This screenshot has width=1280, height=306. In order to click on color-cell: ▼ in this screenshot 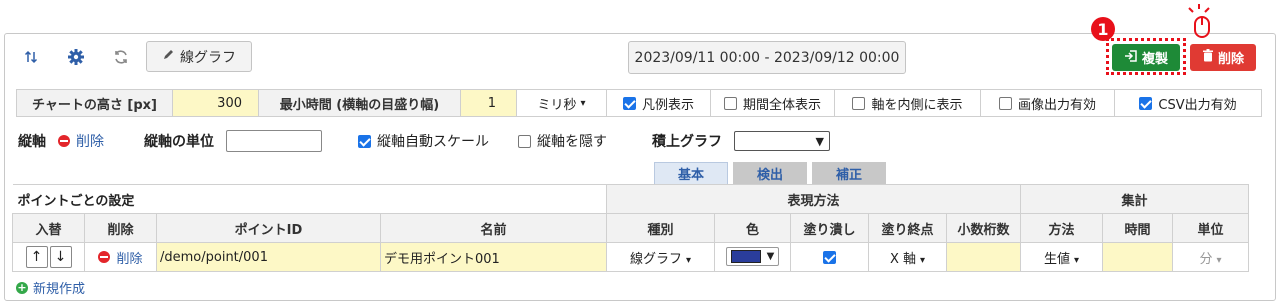, I will do `click(752, 257)`.